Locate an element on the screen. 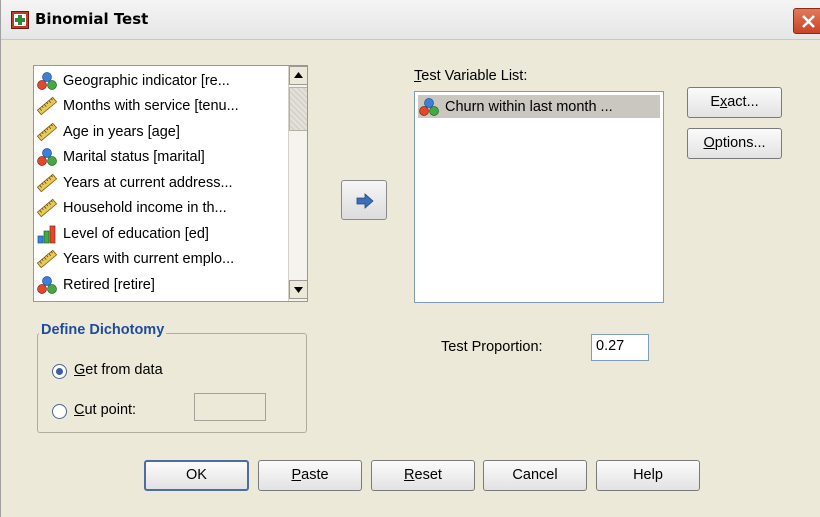 The width and height of the screenshot is (820, 517). ok-button: OK is located at coordinates (196, 475).